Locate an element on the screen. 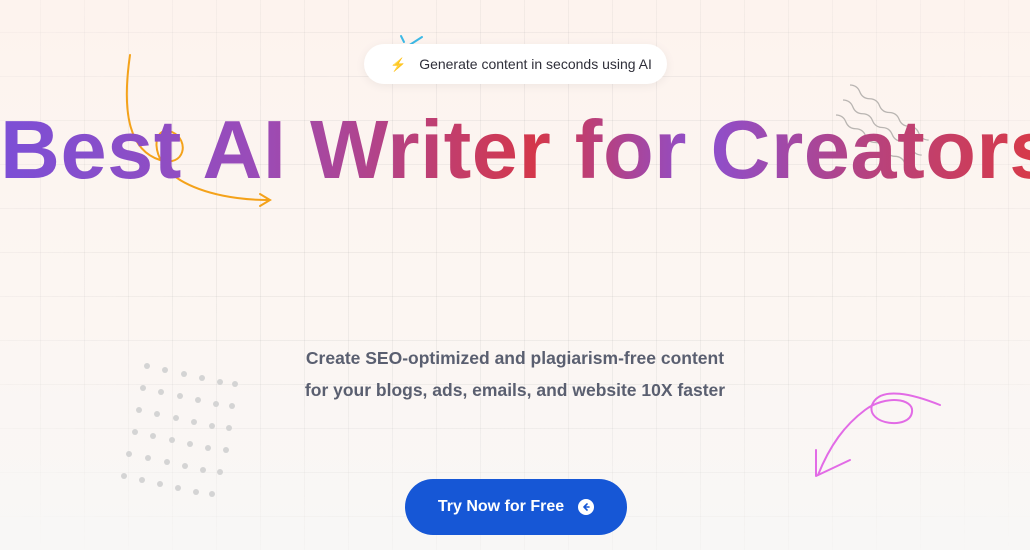 The width and height of the screenshot is (1030, 550). try-now-button-label: Try Now for Free is located at coordinates (501, 506).